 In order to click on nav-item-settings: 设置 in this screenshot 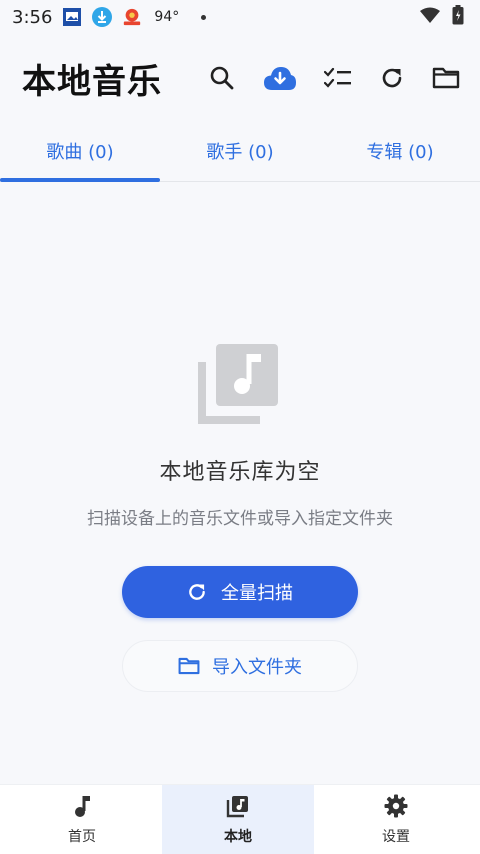, I will do `click(396, 819)`.